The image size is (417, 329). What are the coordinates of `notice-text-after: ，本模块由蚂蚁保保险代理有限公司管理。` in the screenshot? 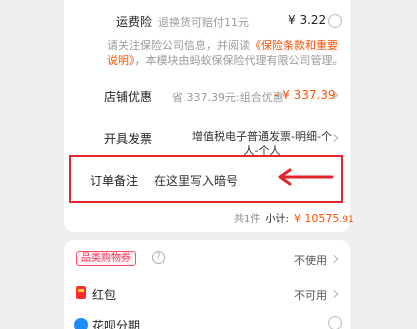 It's located at (239, 60).